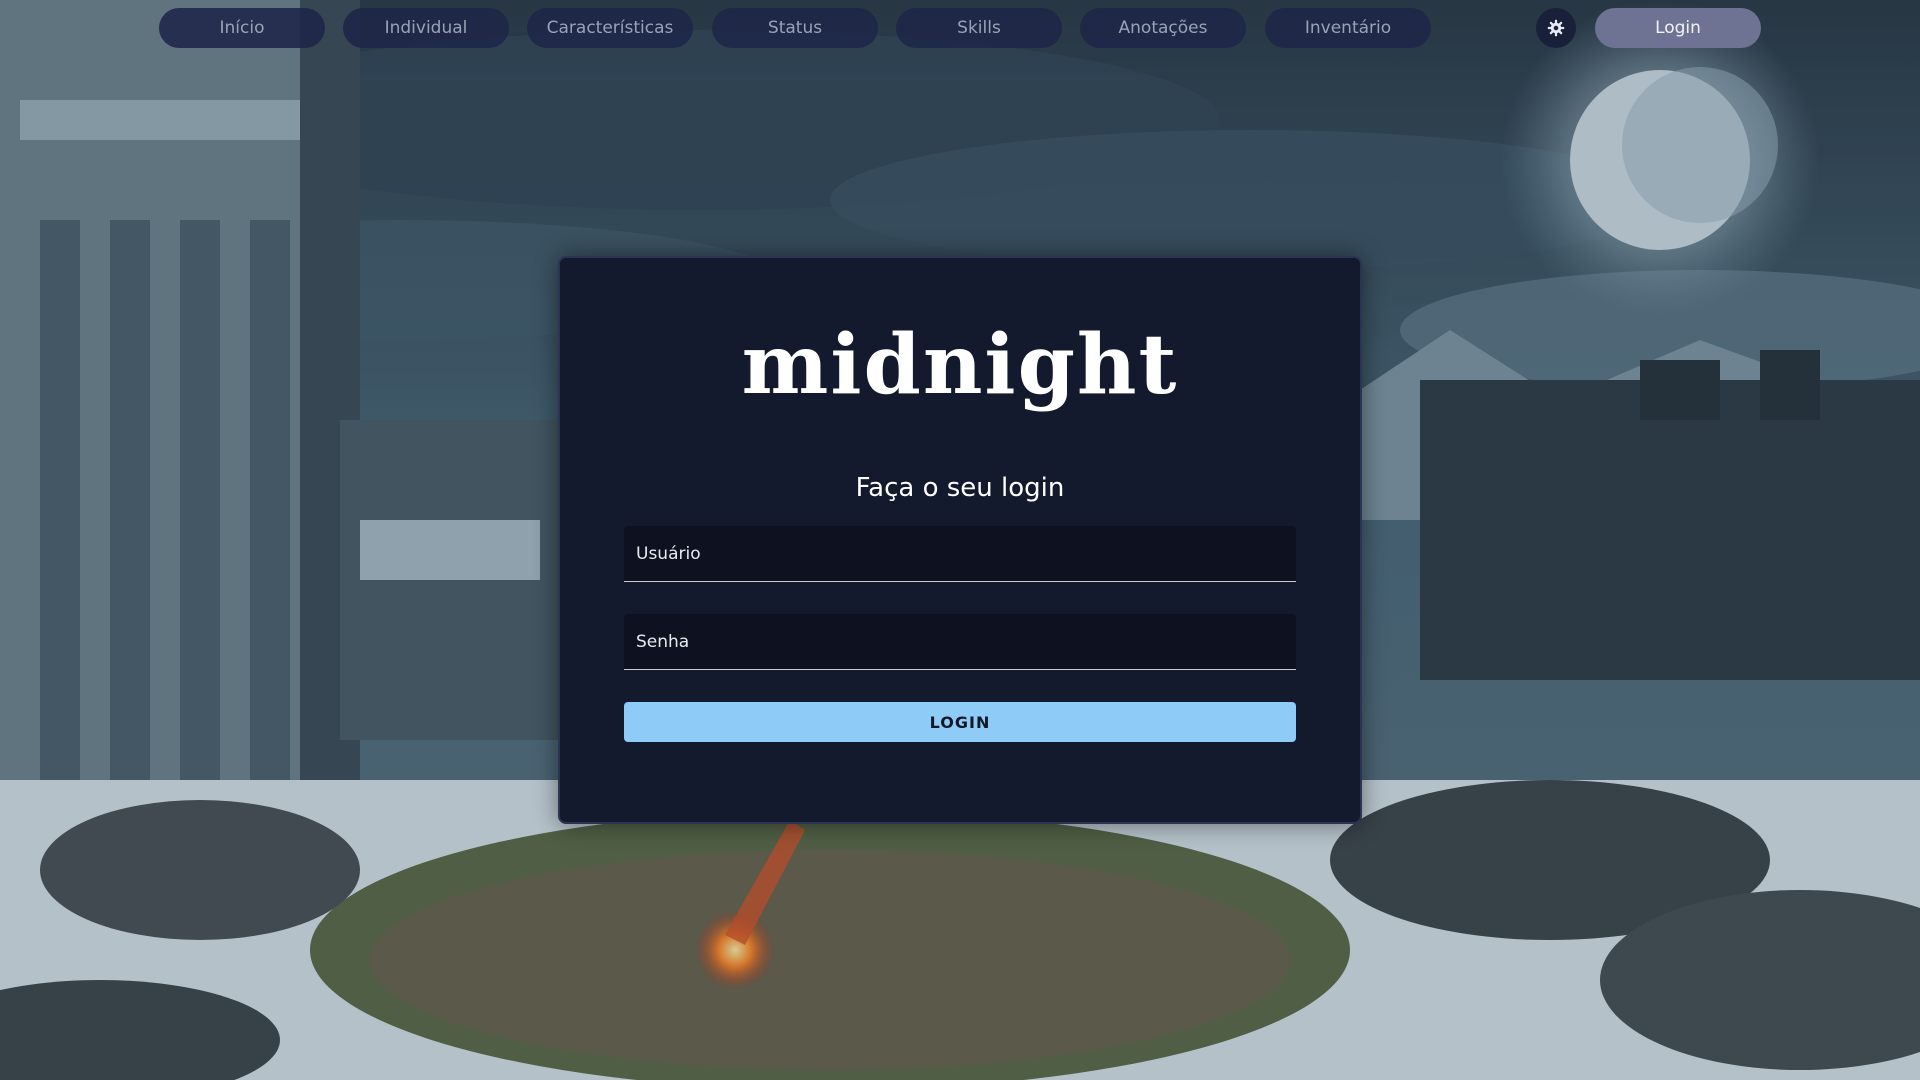 This screenshot has height=1080, width=1920. What do you see at coordinates (960, 554) in the screenshot?
I see `username-input` at bounding box center [960, 554].